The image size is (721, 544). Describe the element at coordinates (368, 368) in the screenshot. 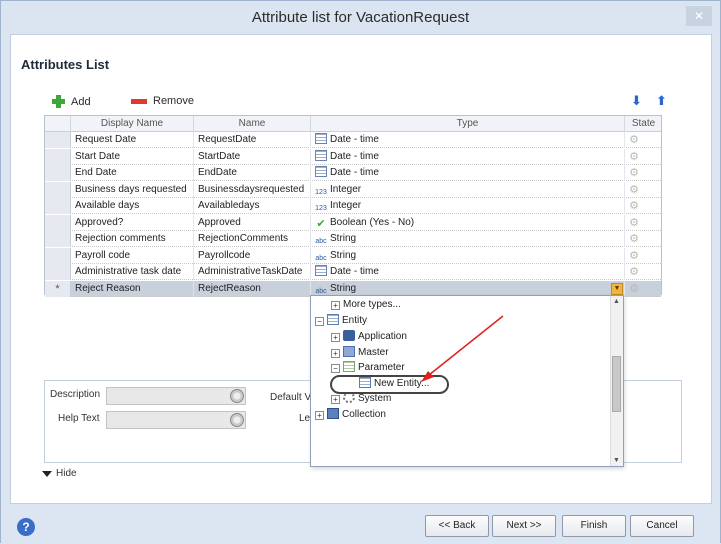

I see `tree-node-parameter: − Parameter` at that location.